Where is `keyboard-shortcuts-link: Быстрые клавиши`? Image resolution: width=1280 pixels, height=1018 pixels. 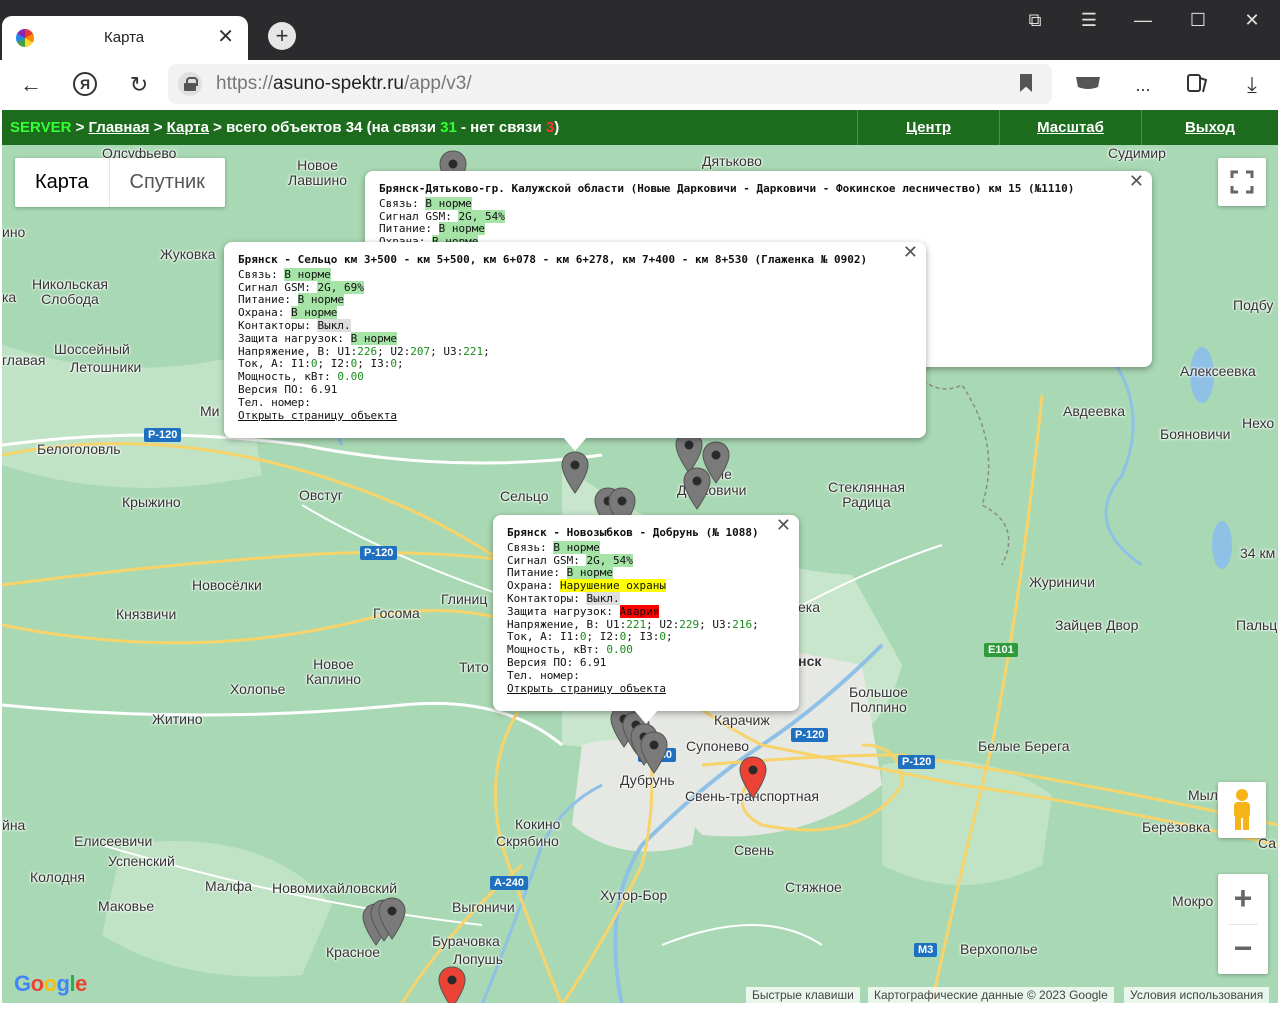
keyboard-shortcuts-link: Быстрые клавиши is located at coordinates (803, 995).